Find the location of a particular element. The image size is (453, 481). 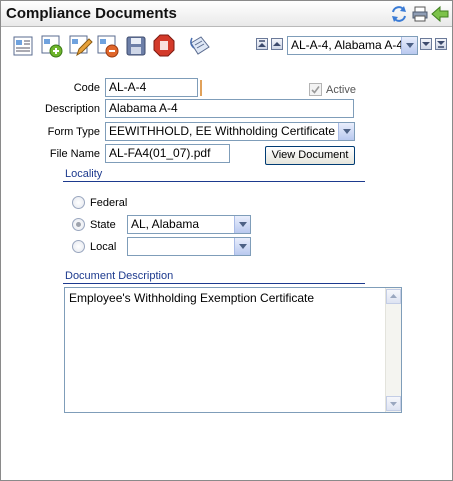

code-field: AL-A-4 is located at coordinates (151, 87).